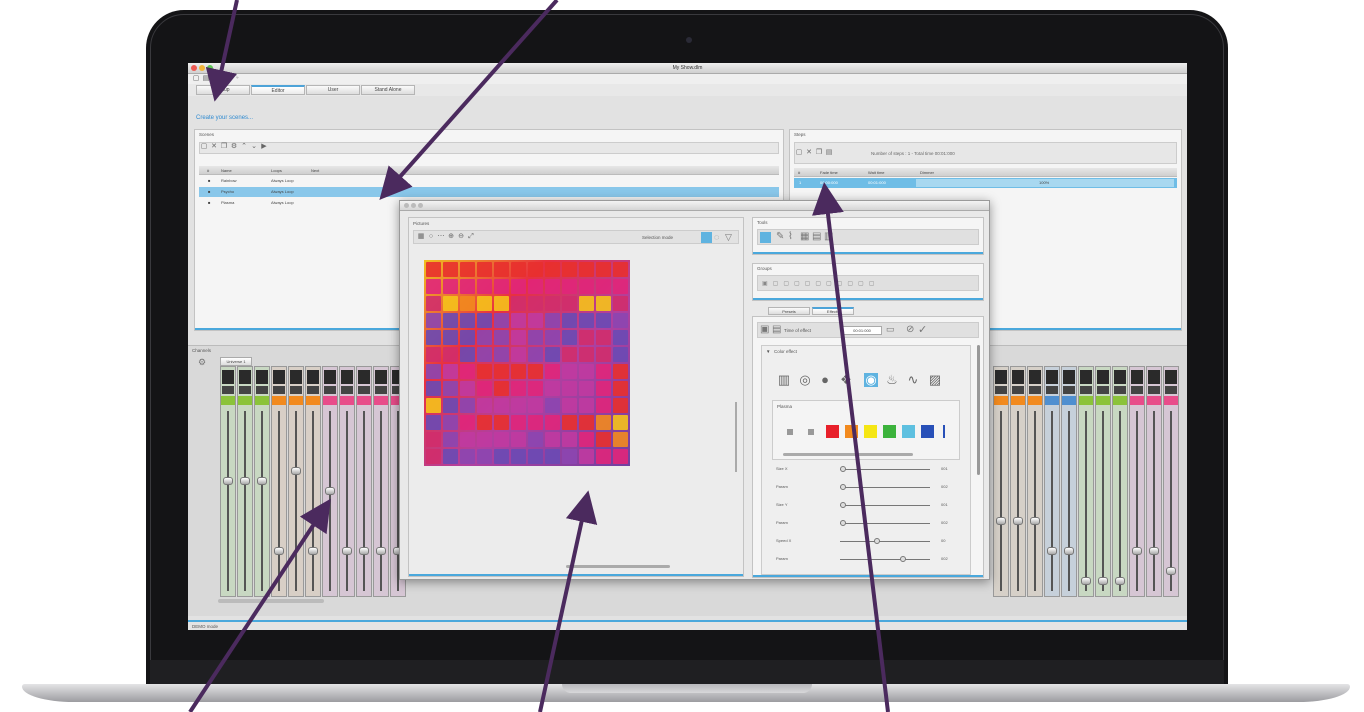 The height and width of the screenshot is (712, 1364). I want to click on arrow-to-steps, so click(851, 447).